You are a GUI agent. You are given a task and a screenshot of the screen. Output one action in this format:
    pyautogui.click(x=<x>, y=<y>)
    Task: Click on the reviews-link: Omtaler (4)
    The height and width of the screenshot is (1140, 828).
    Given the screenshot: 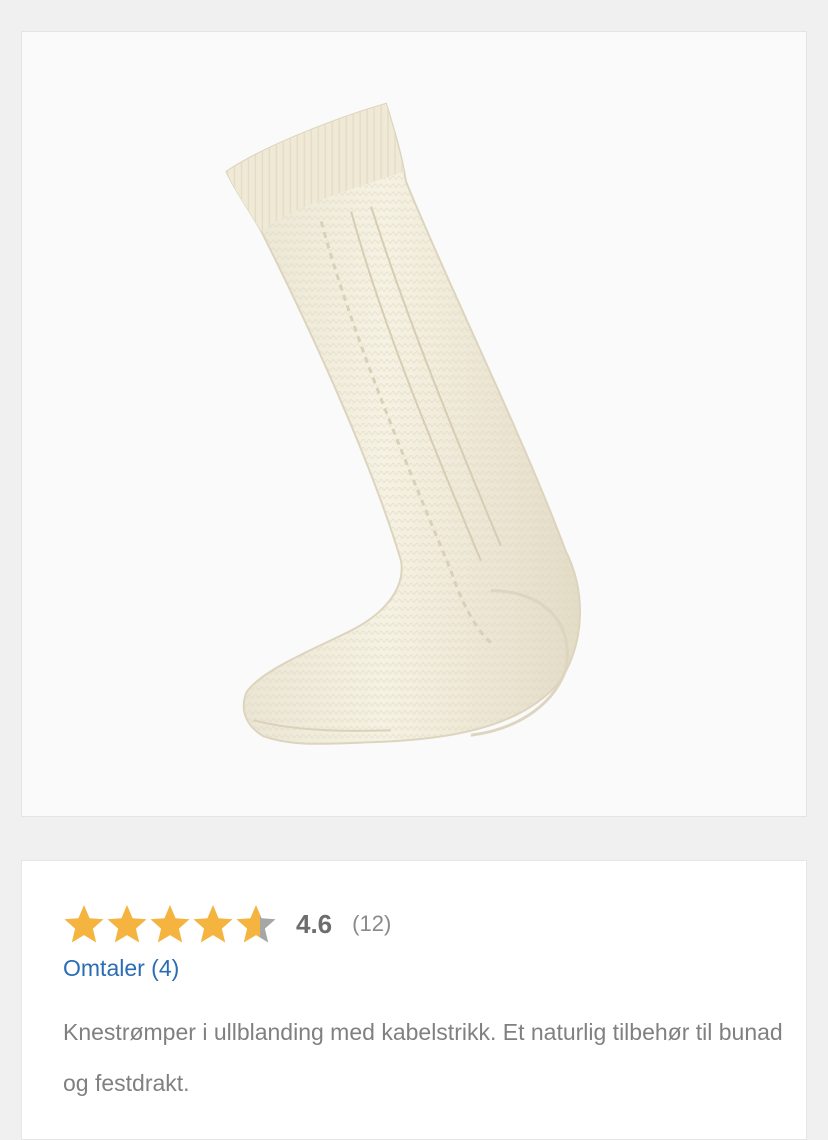 What is the action you would take?
    pyautogui.click(x=121, y=968)
    